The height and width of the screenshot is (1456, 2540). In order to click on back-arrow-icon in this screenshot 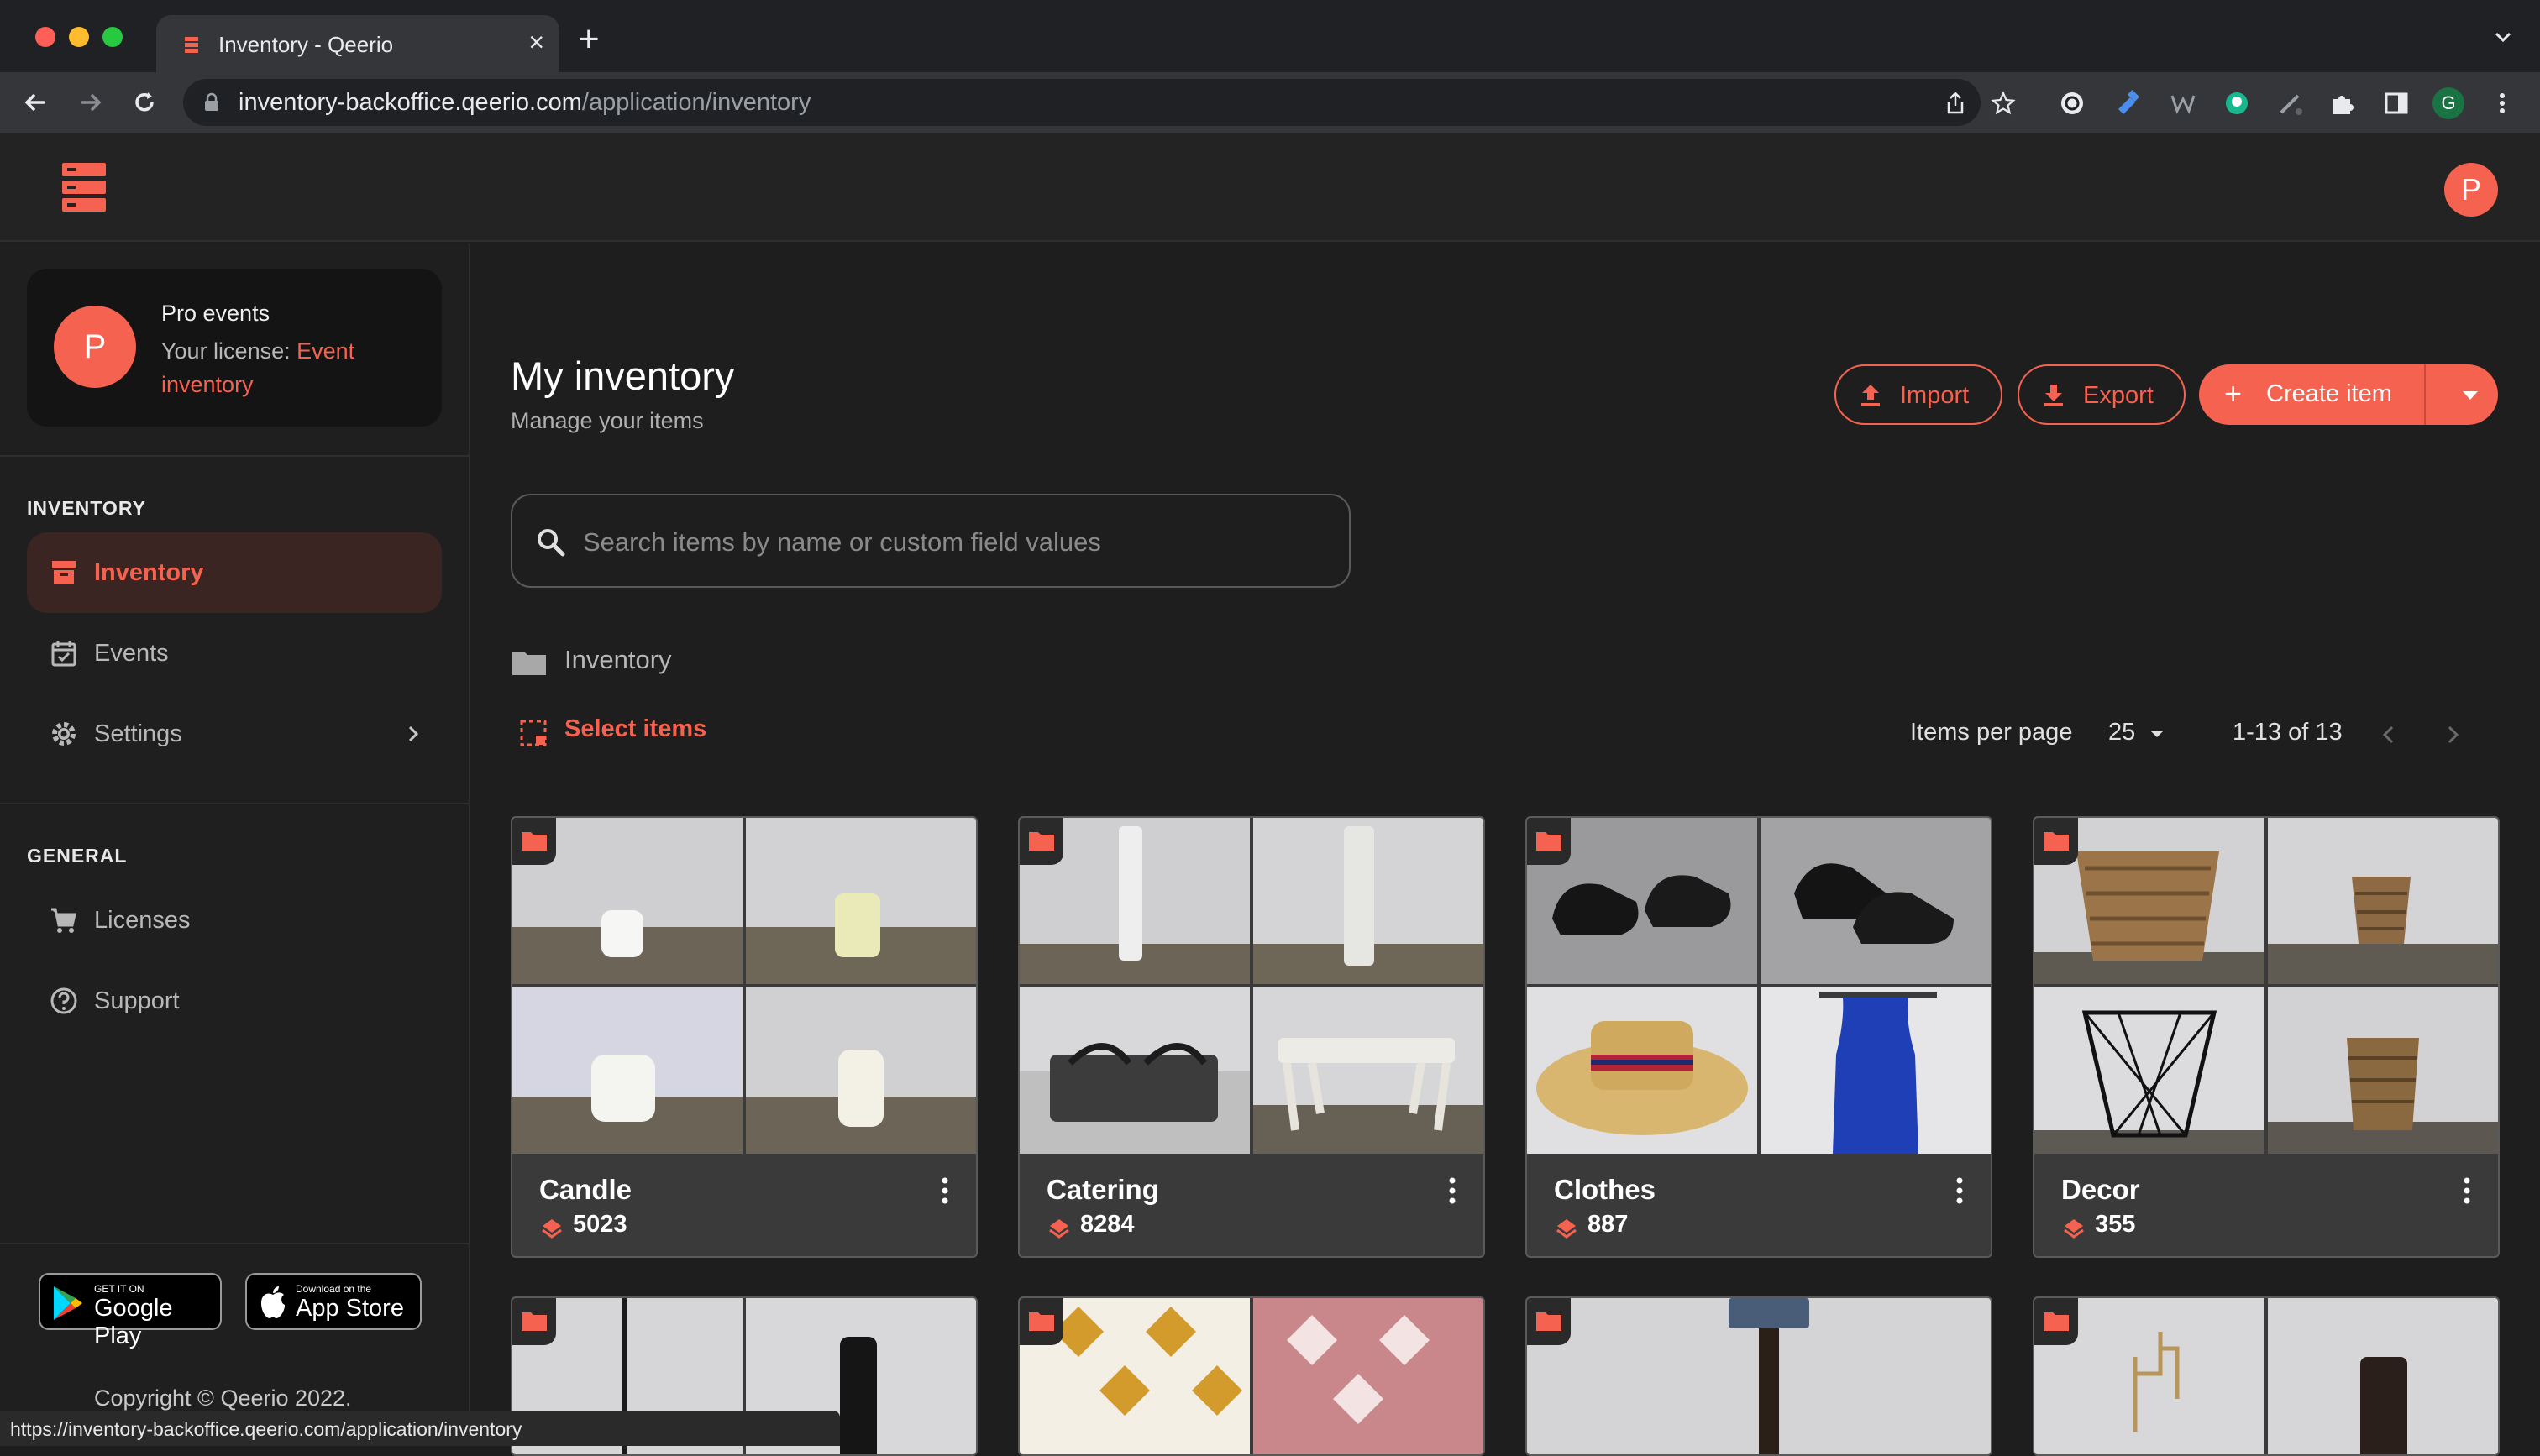, I will do `click(35, 102)`.